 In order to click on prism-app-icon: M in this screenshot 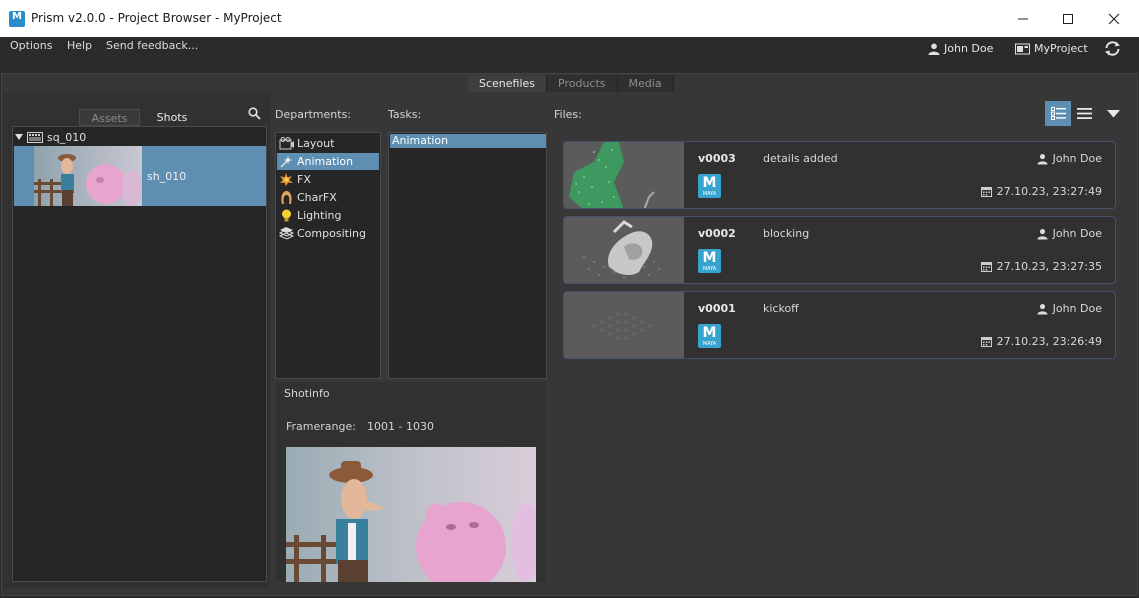, I will do `click(17, 19)`.